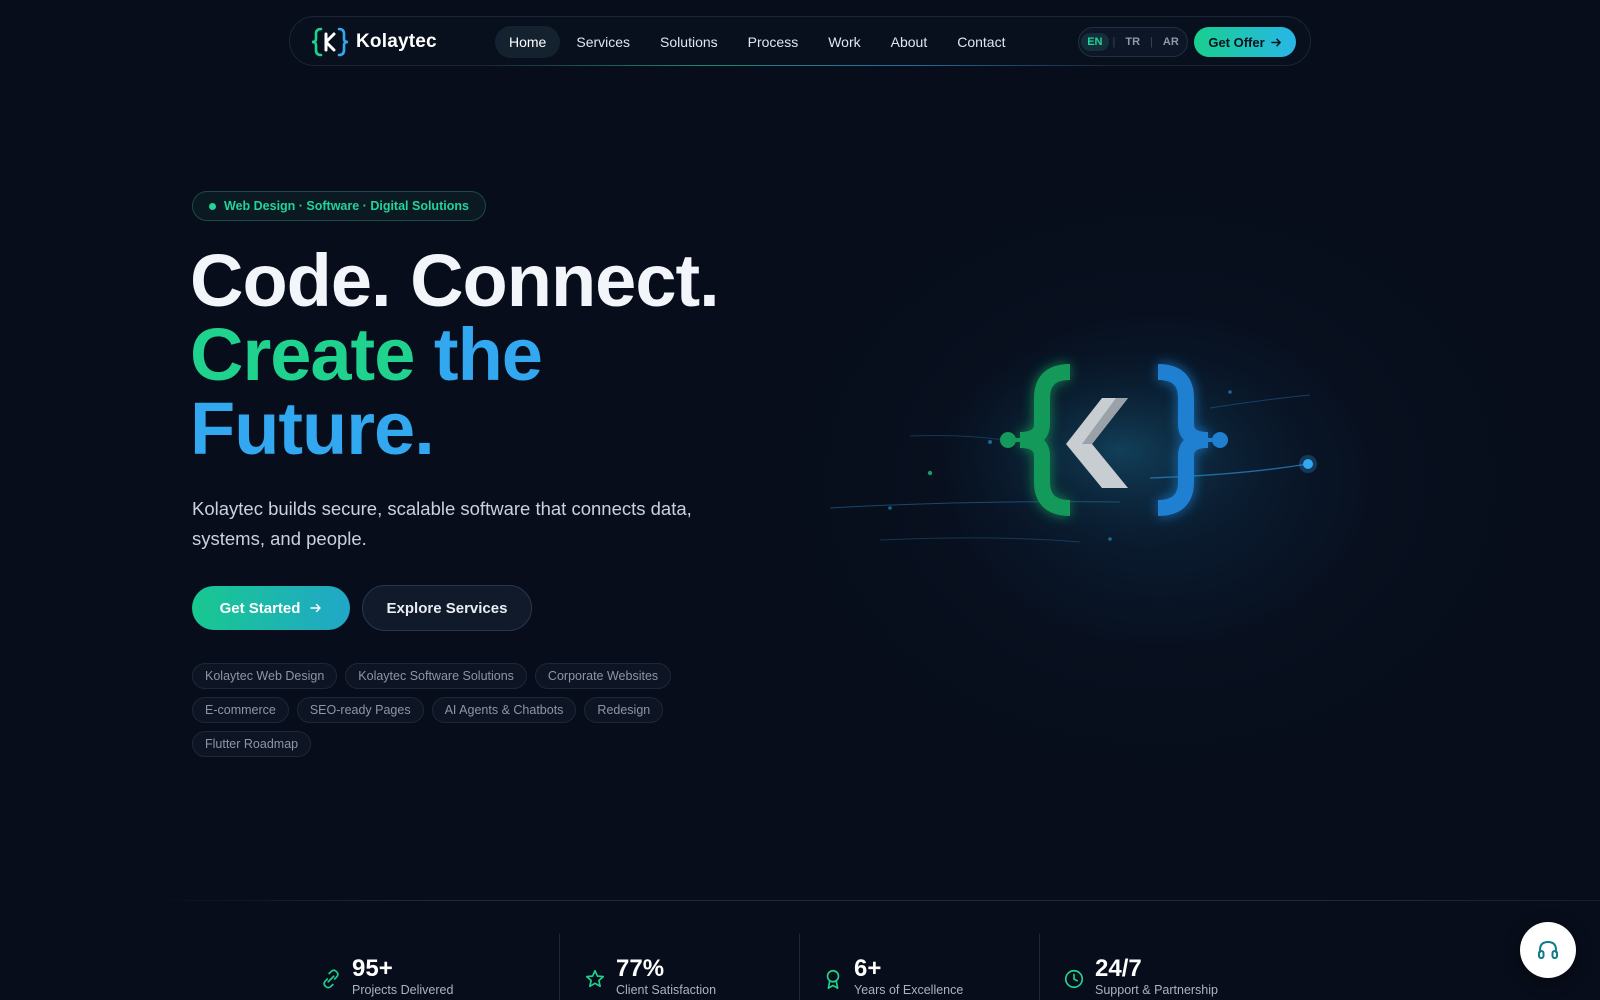  What do you see at coordinates (1118, 968) in the screenshot?
I see `stat-value: 24/7` at bounding box center [1118, 968].